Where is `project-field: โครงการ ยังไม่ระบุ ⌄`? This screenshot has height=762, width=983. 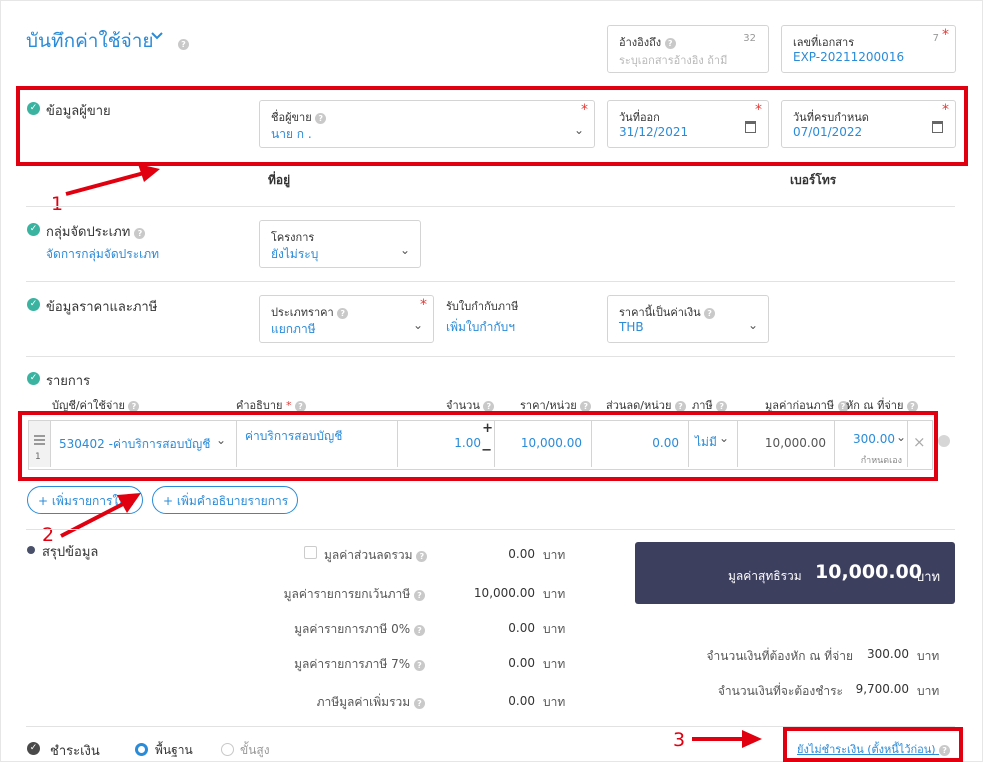
project-field: โครงการ ยังไม่ระบุ ⌄ is located at coordinates (340, 244).